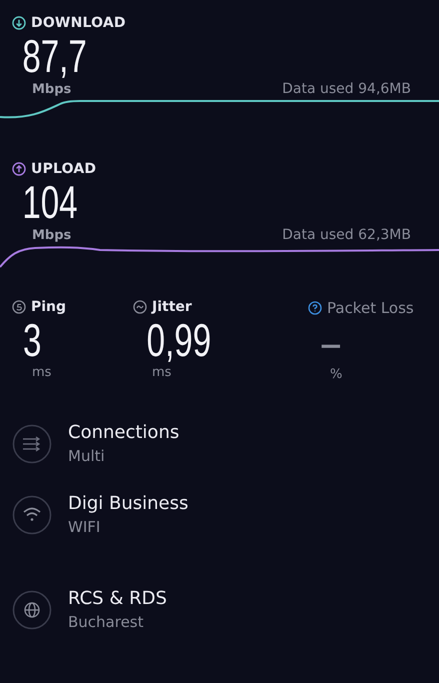 The image size is (439, 683). Describe the element at coordinates (85, 527) in the screenshot. I see `detail-subtitle: WIFI` at that location.